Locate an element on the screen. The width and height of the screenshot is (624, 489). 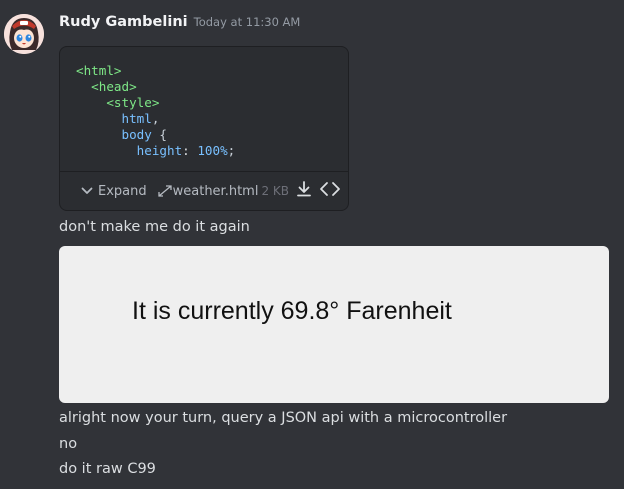
code-token: 100% is located at coordinates (212, 150).